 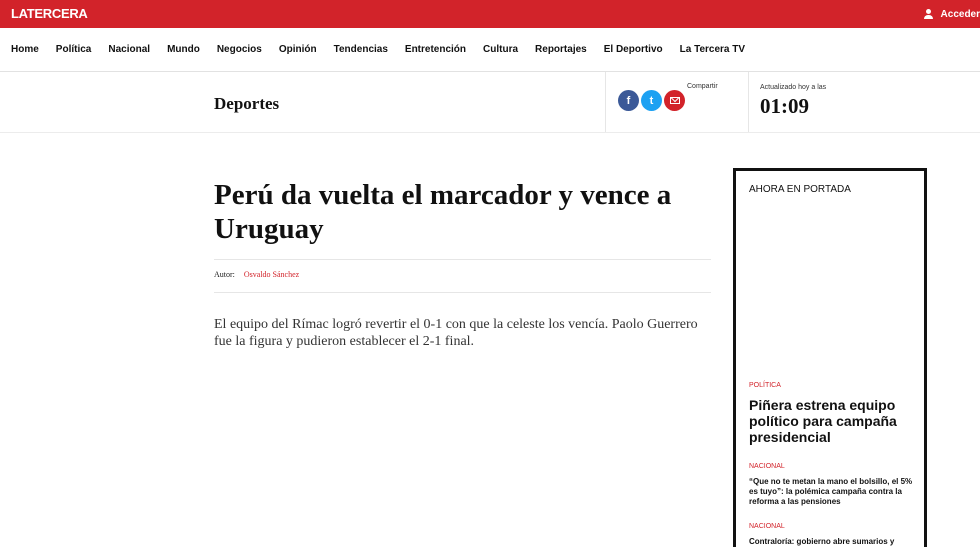 What do you see at coordinates (490, 14) in the screenshot?
I see `top-bar: LATERCERA Acceder` at bounding box center [490, 14].